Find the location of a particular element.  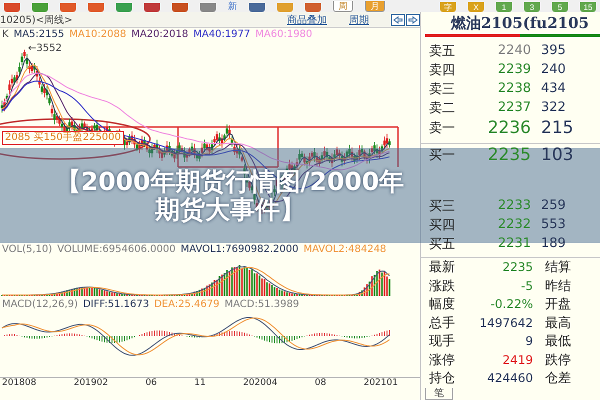

order-price: 2235 is located at coordinates (508, 155).